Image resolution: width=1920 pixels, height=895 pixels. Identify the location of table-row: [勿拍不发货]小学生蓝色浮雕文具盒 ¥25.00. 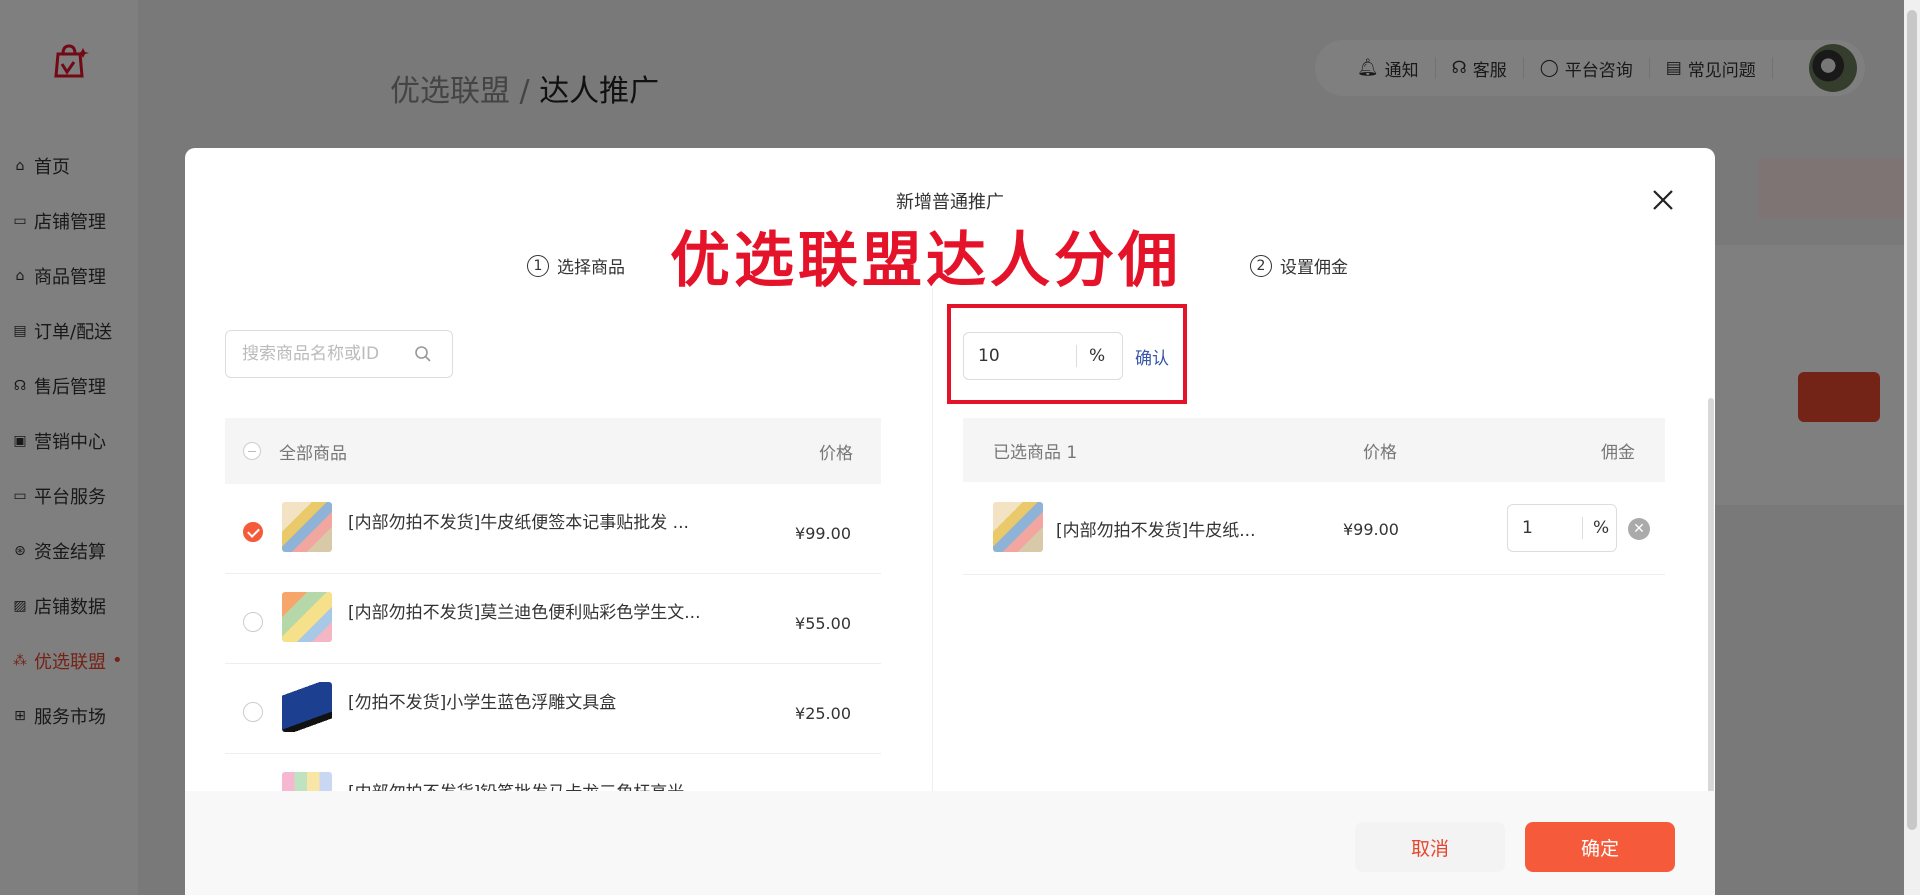
(553, 709).